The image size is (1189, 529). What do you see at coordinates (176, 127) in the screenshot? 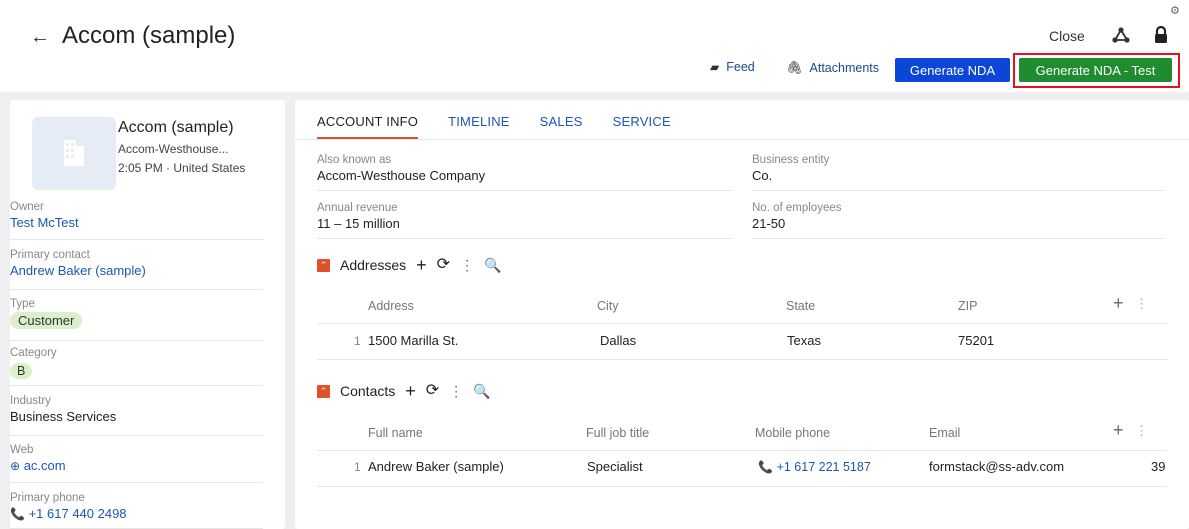
I see `account-name: Accom (sample)` at bounding box center [176, 127].